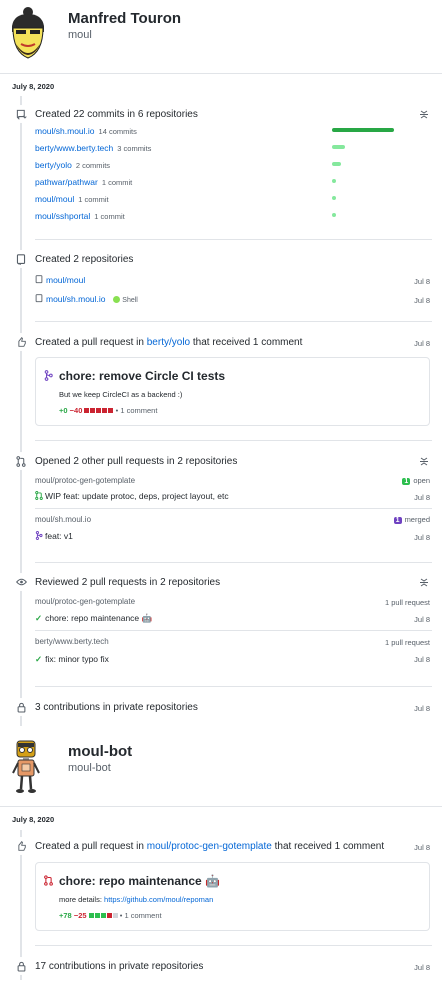 This screenshot has height=1000, width=442. What do you see at coordinates (416, 480) in the screenshot?
I see `opened-pr-state: 1 open` at bounding box center [416, 480].